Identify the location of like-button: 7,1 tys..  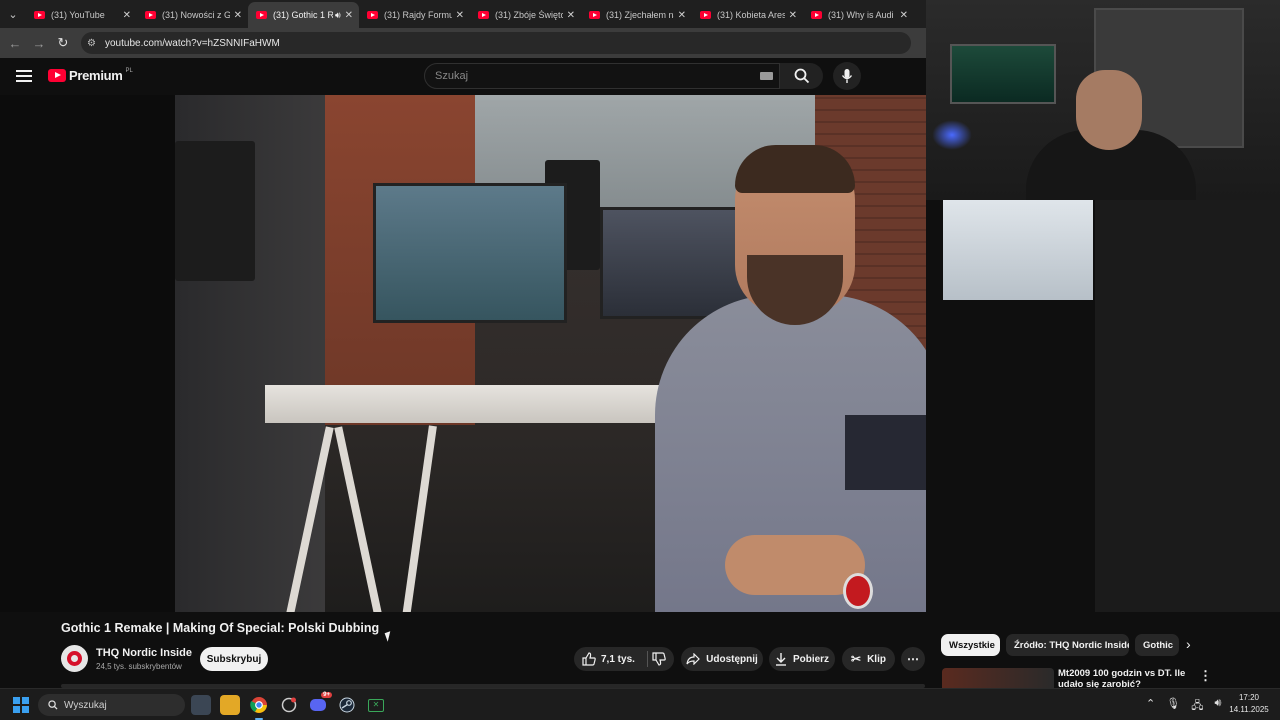
(608, 659).